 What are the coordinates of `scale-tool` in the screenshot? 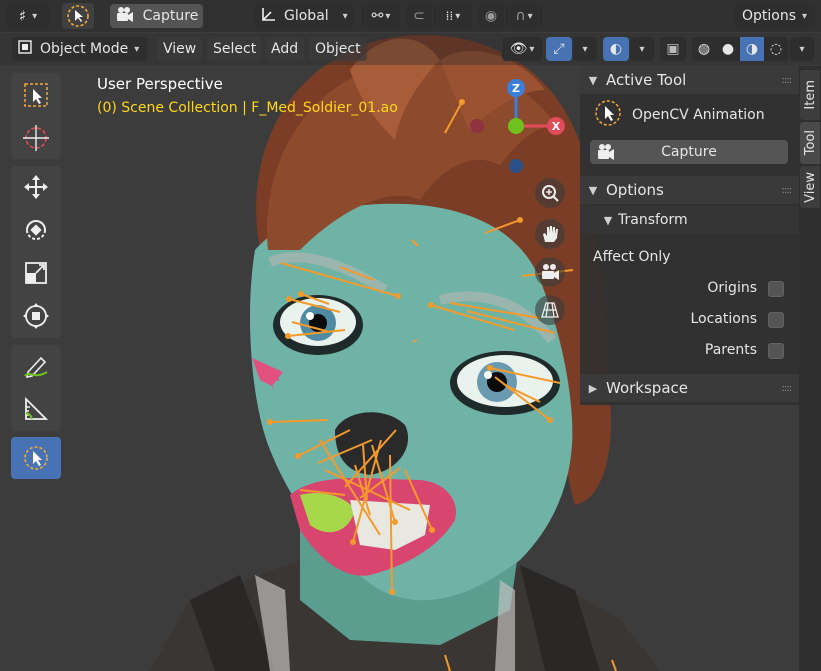 It's located at (36, 273).